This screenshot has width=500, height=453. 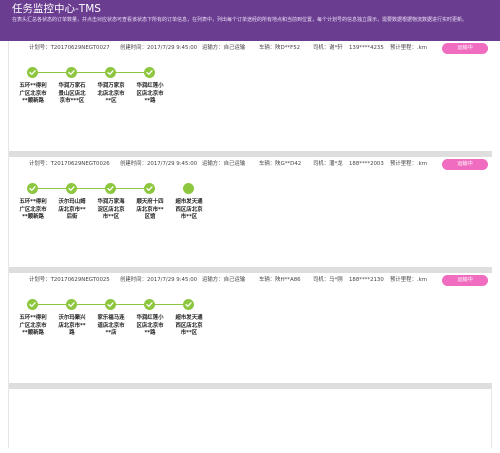 What do you see at coordinates (111, 94) in the screenshot?
I see `stop-label: 华润万家京北店北京市**区` at bounding box center [111, 94].